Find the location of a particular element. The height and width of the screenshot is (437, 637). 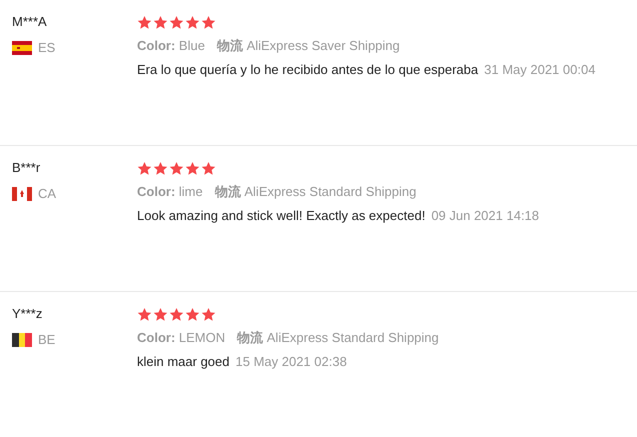

reviewer-name: M***A is located at coordinates (30, 22).